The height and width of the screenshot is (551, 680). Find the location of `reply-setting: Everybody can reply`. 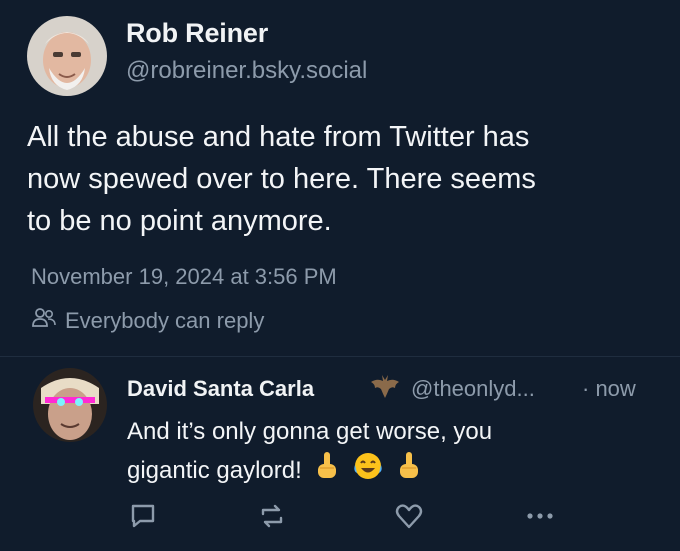

reply-setting: Everybody can reply is located at coordinates (147, 321).